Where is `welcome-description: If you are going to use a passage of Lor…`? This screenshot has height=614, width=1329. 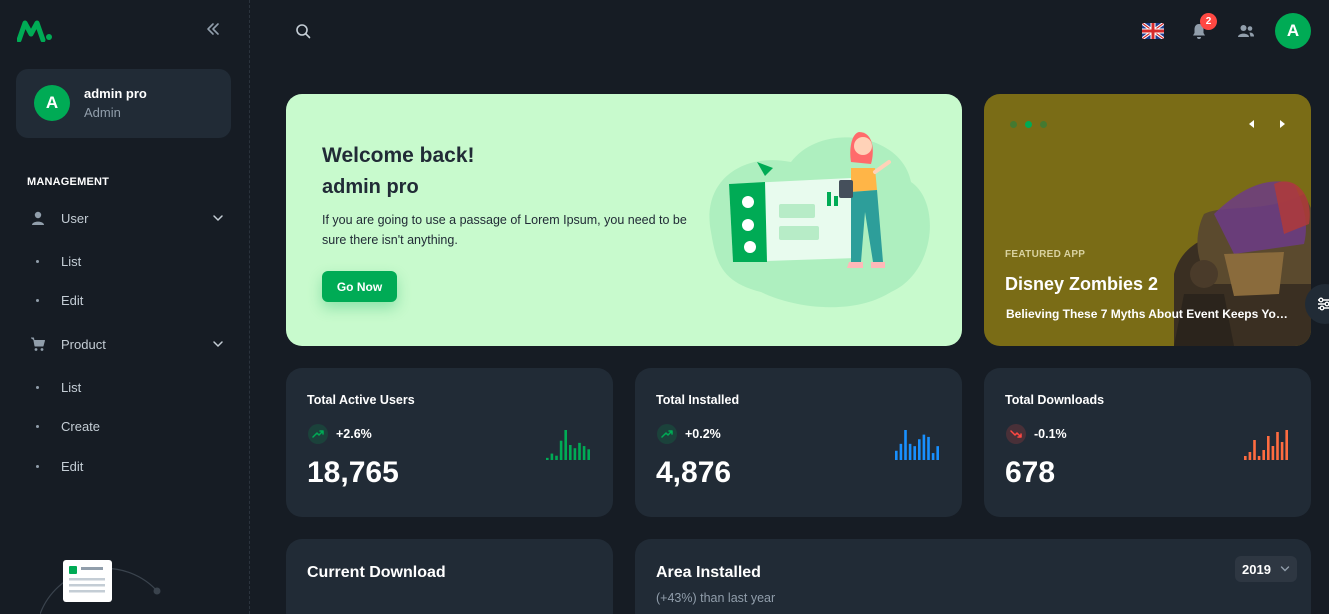
welcome-description: If you are going to use a passage of Lor… is located at coordinates (504, 230).